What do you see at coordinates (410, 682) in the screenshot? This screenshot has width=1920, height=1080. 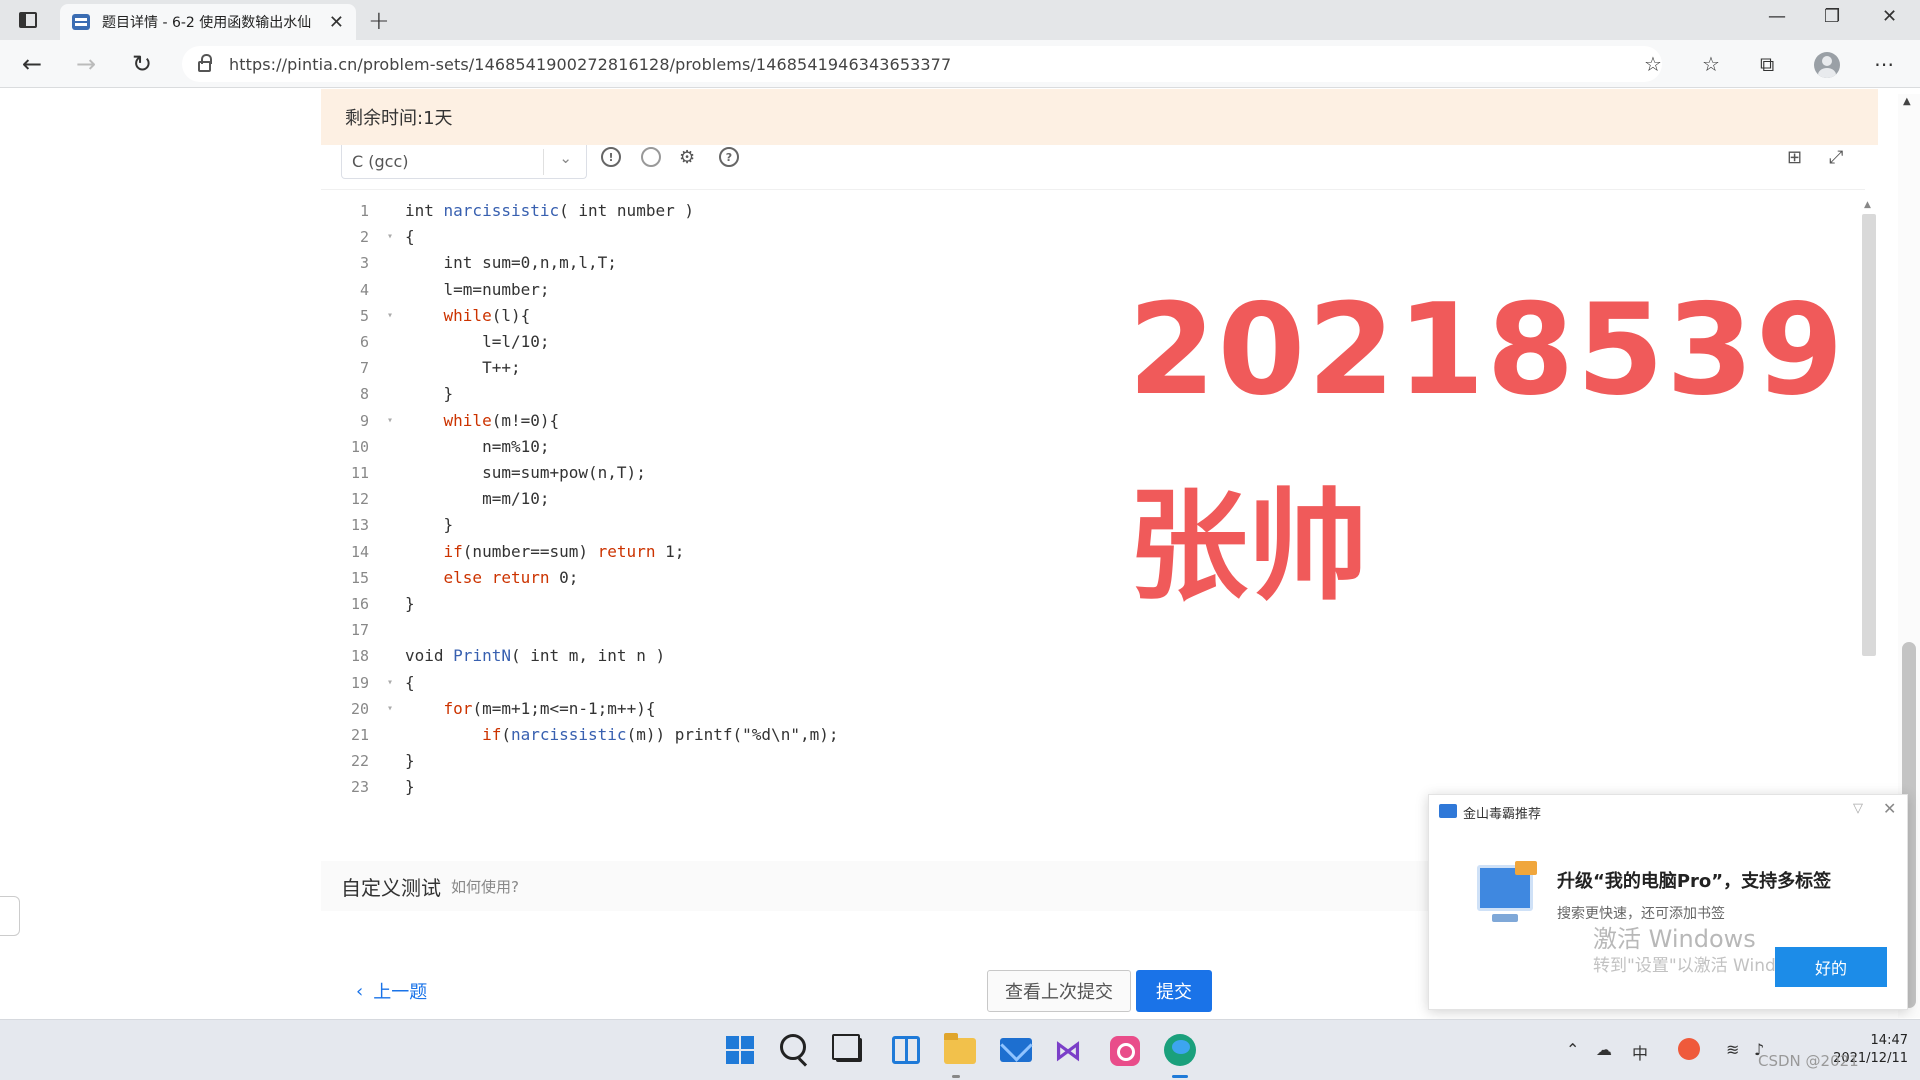 I see `code-text: {` at bounding box center [410, 682].